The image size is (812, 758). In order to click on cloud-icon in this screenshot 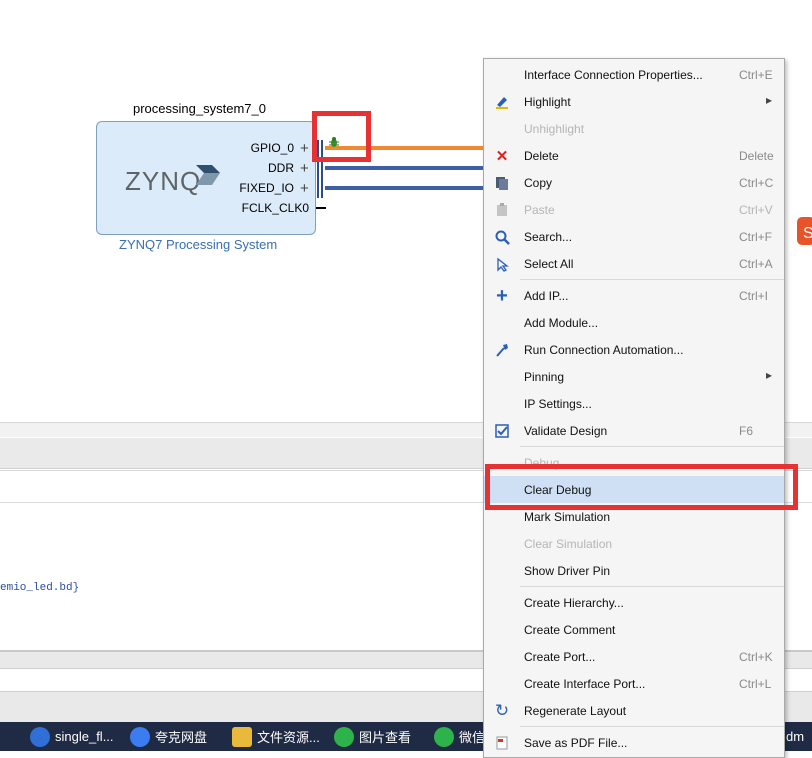, I will do `click(140, 736)`.